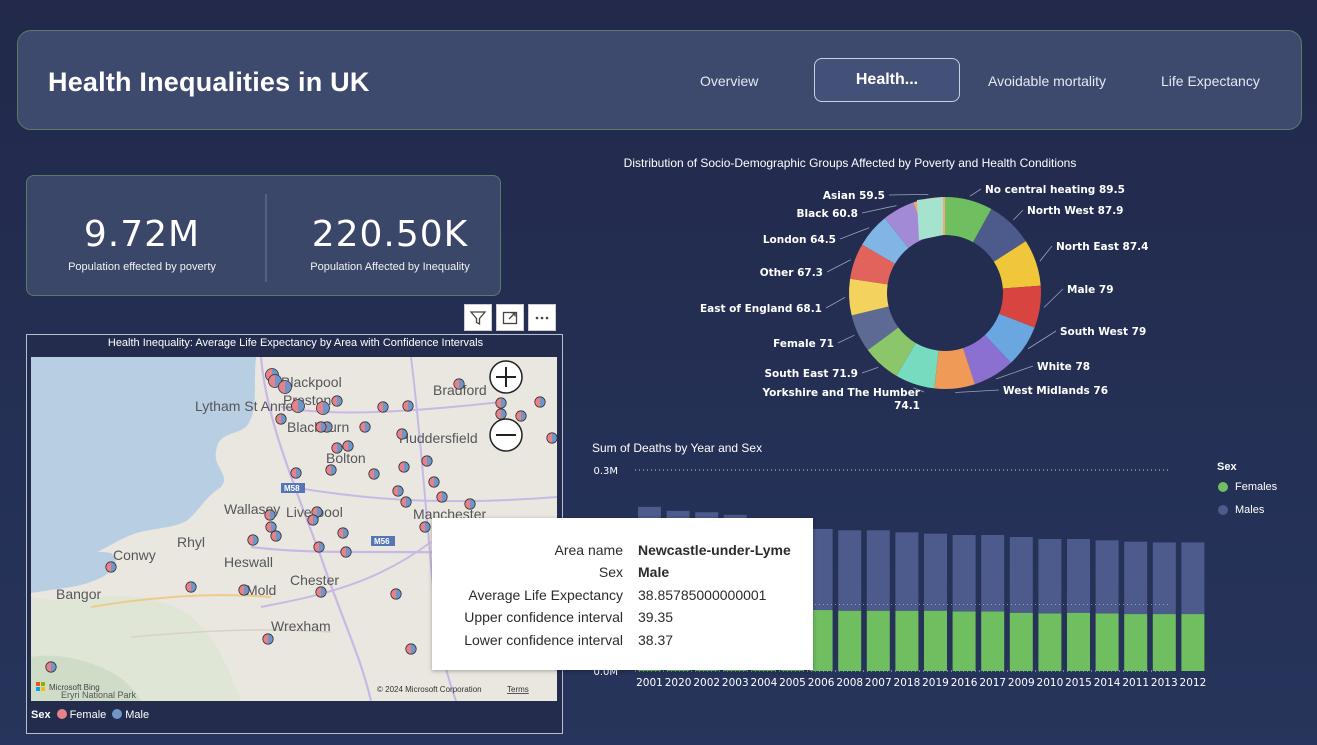  What do you see at coordinates (654, 572) in the screenshot?
I see `tooltip-value: Male` at bounding box center [654, 572].